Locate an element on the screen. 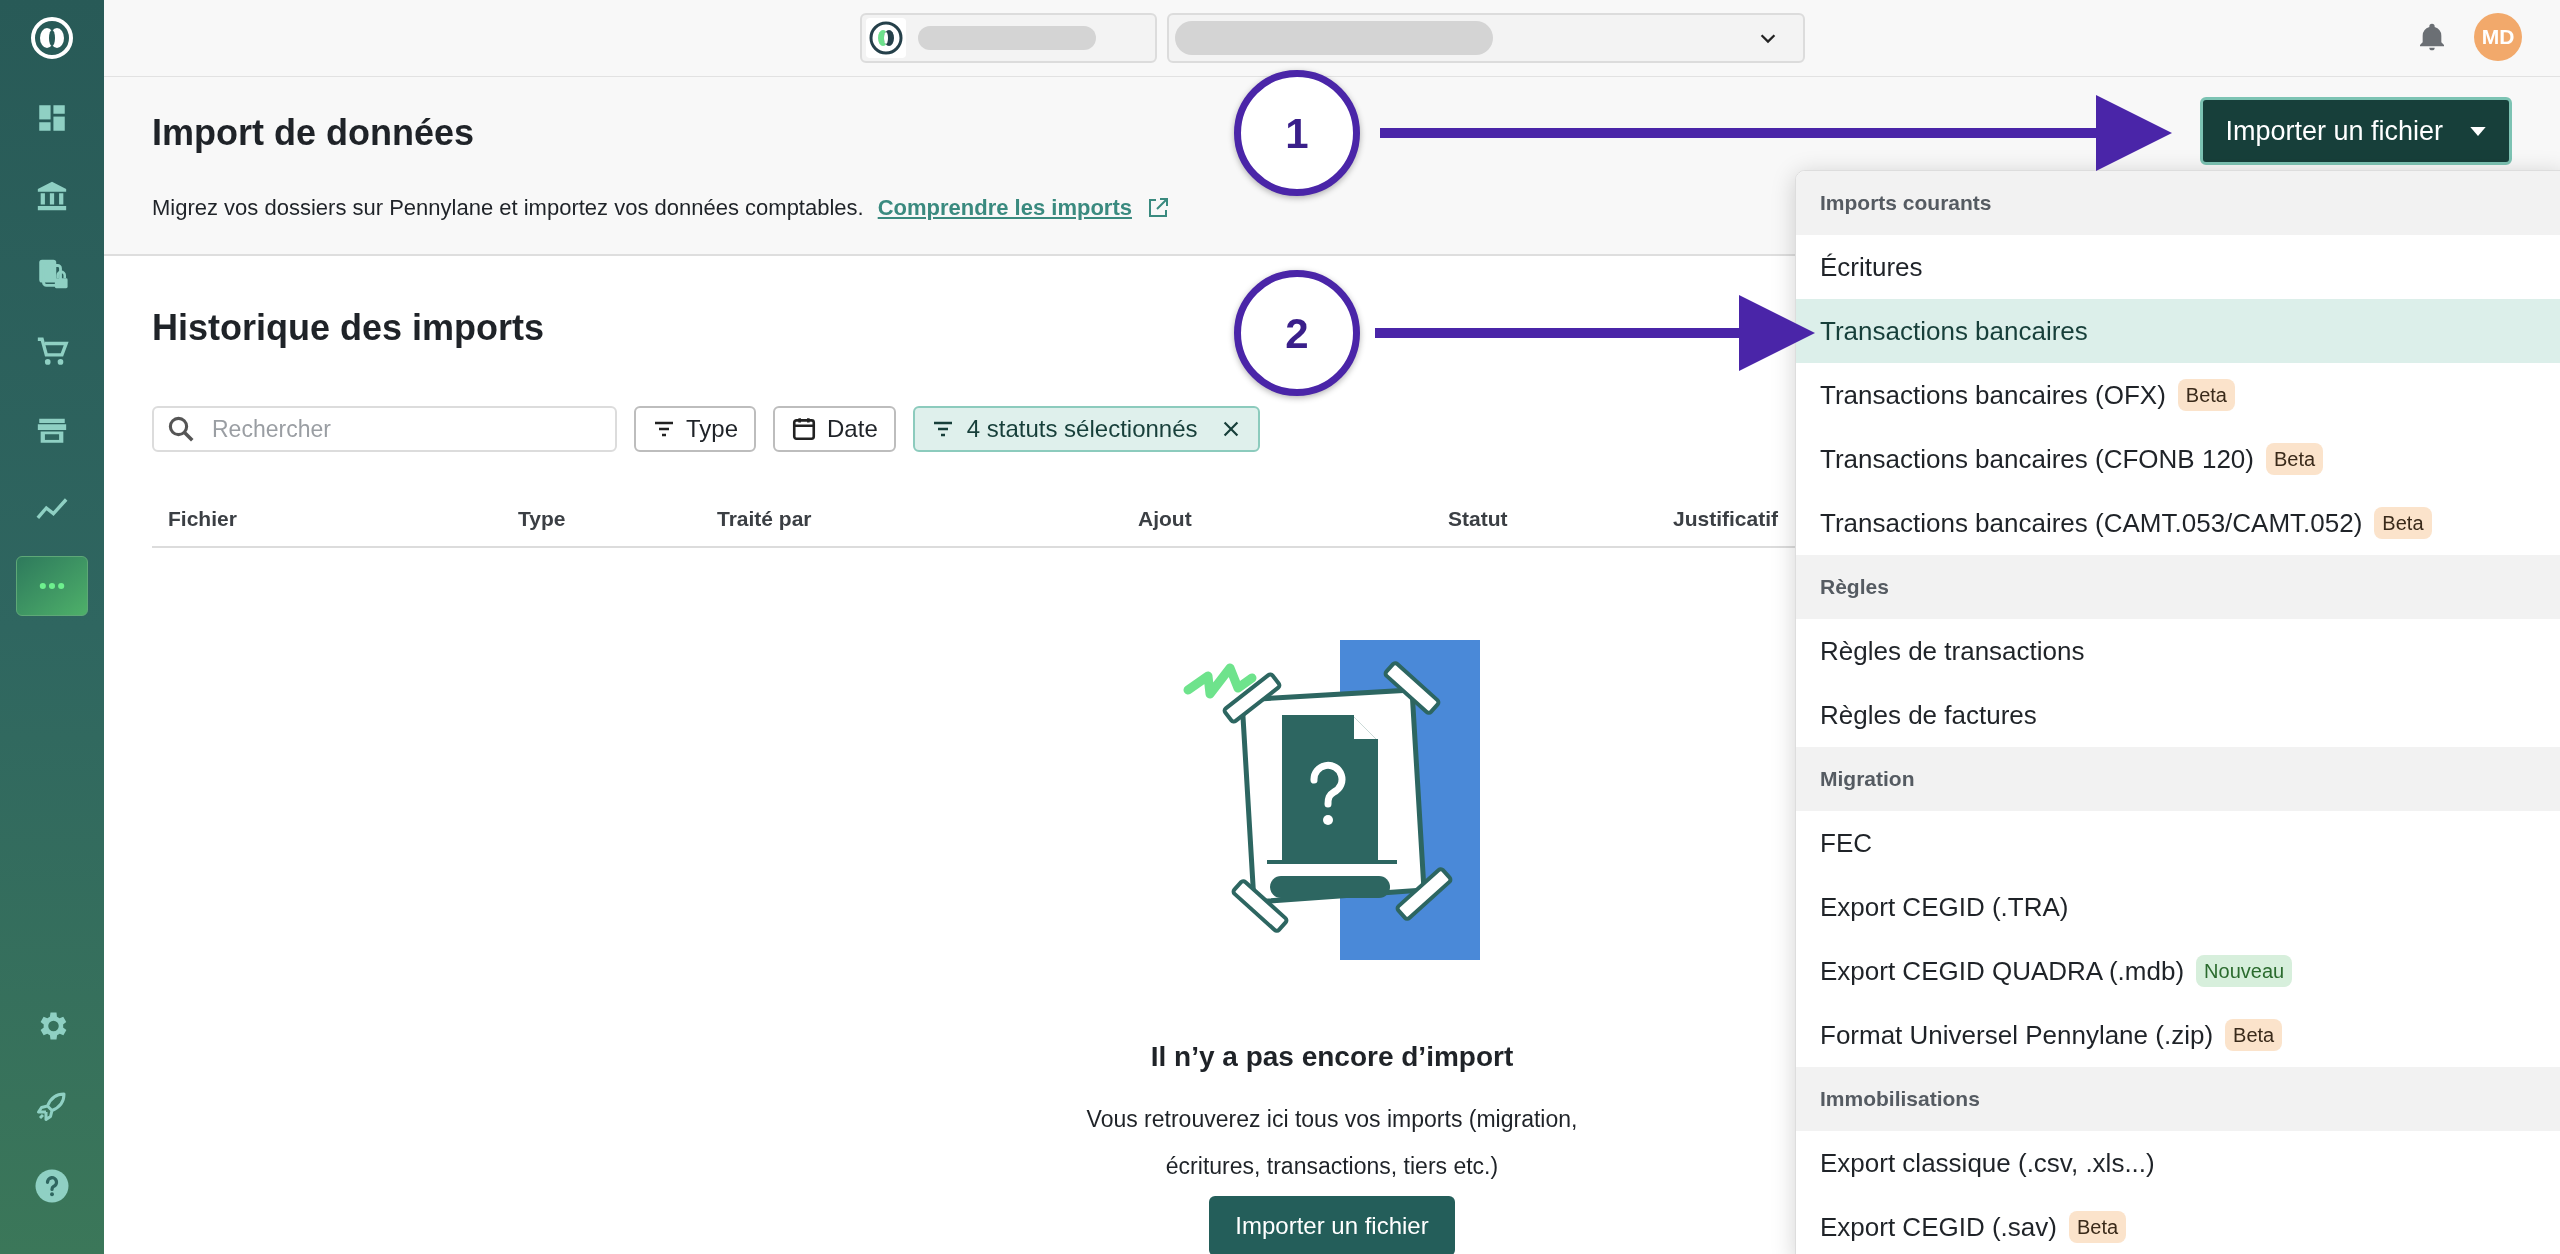  menu-section-header: Imports courants is located at coordinates (2178, 203).